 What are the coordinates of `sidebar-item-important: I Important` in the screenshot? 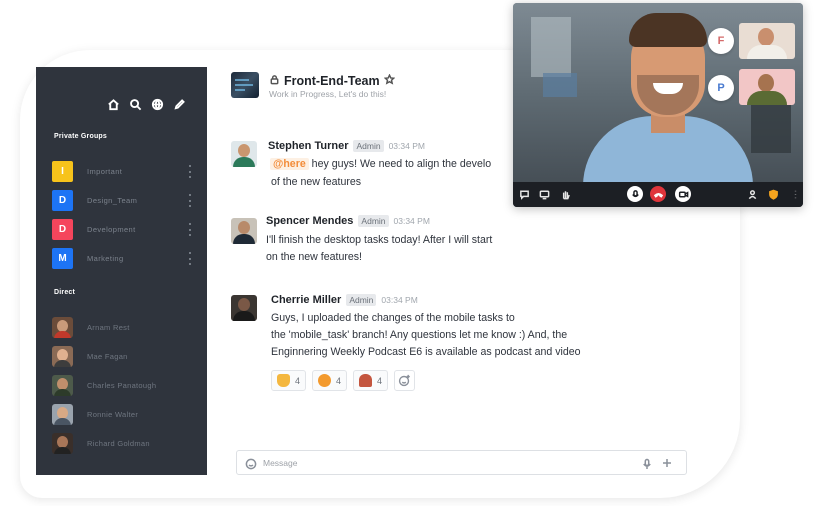 It's located at (127, 171).